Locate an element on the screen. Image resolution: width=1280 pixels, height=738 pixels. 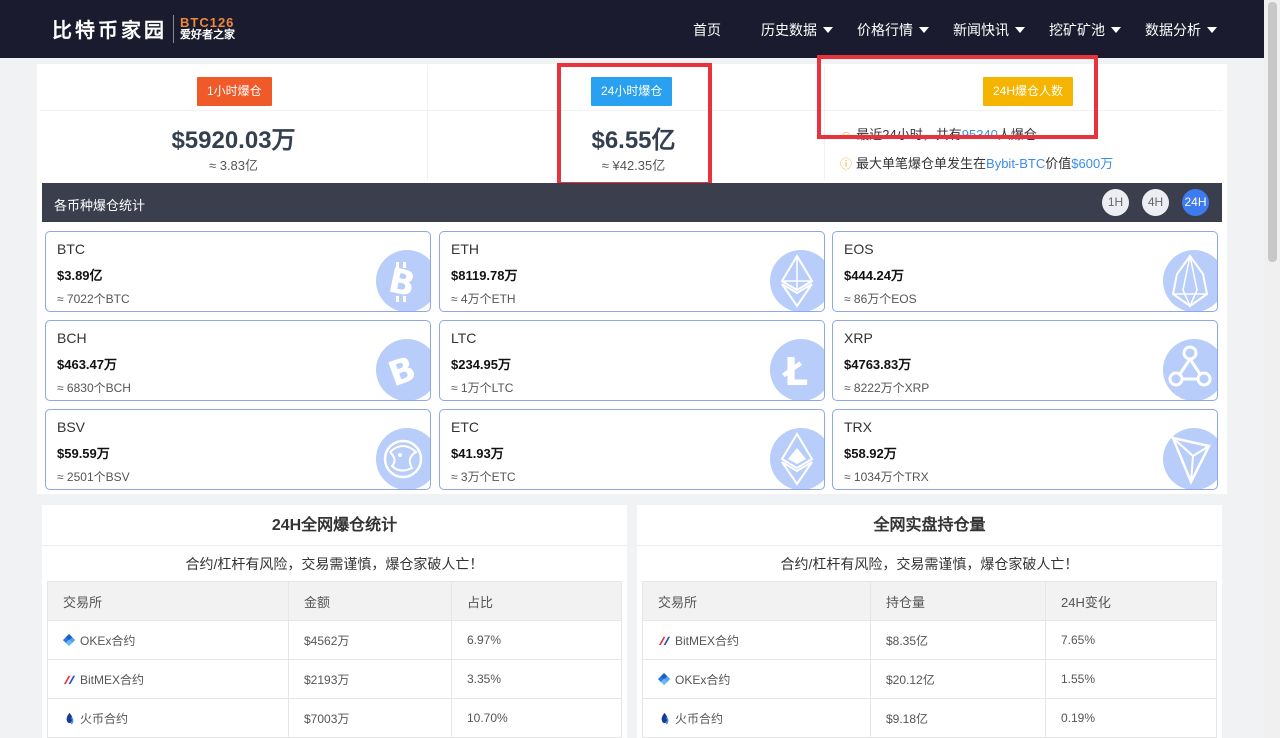
badge-1h-liquidation: 1小时爆仓 is located at coordinates (234, 91).